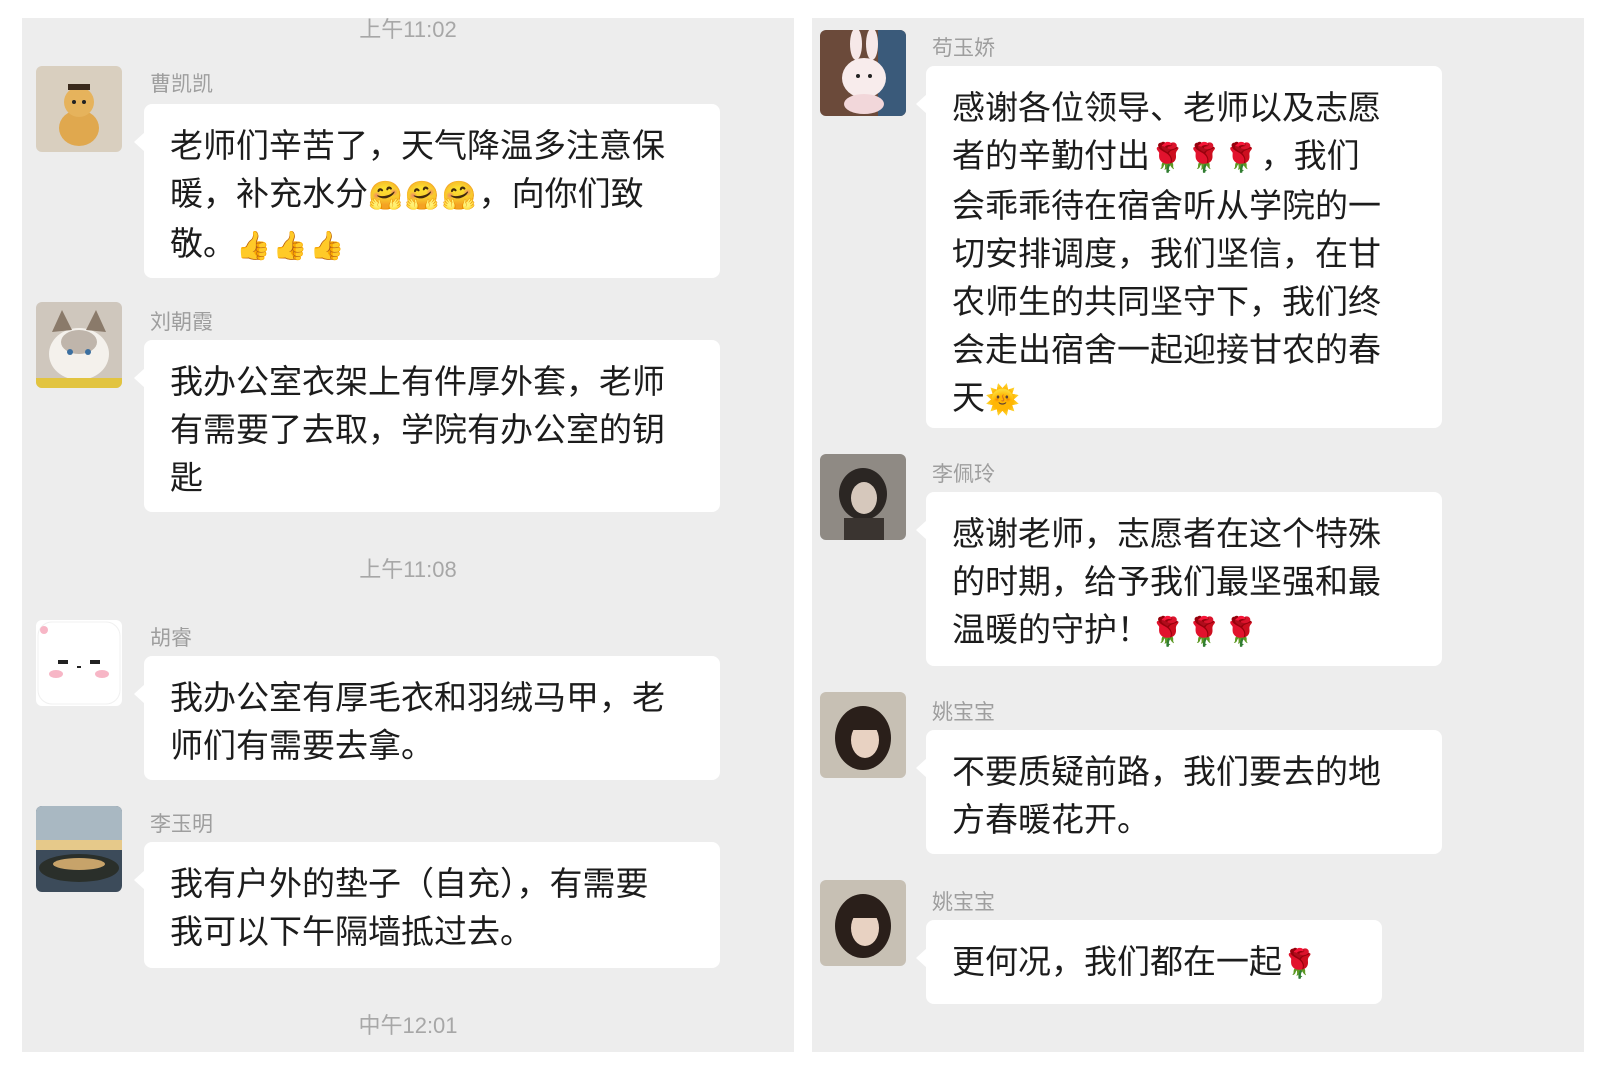  What do you see at coordinates (291, 245) in the screenshot?
I see `thumbs-up-emoji-icon: 👍👍👍` at bounding box center [291, 245].